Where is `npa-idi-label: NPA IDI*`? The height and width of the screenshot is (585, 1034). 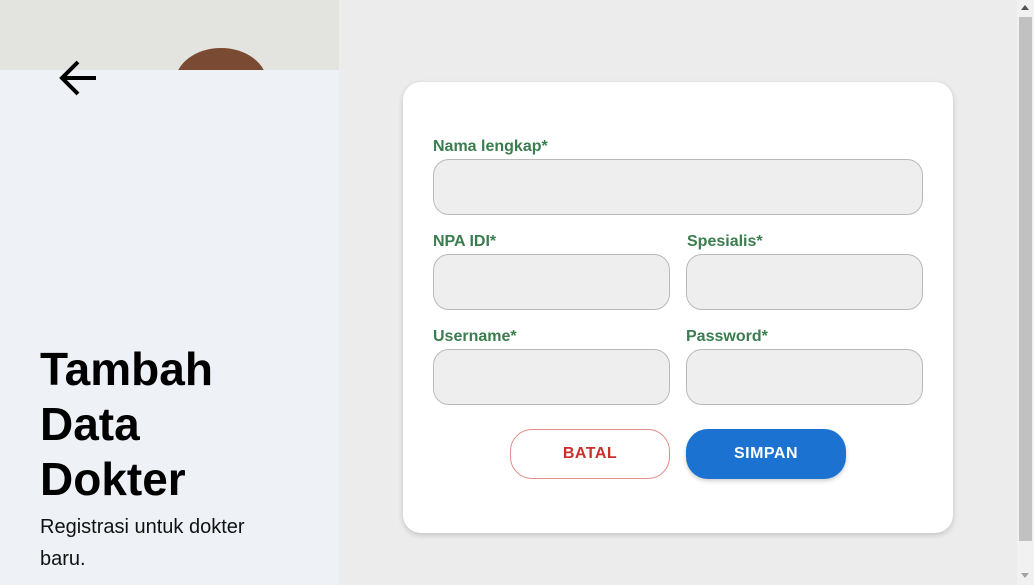
npa-idi-label: NPA IDI* is located at coordinates (465, 241).